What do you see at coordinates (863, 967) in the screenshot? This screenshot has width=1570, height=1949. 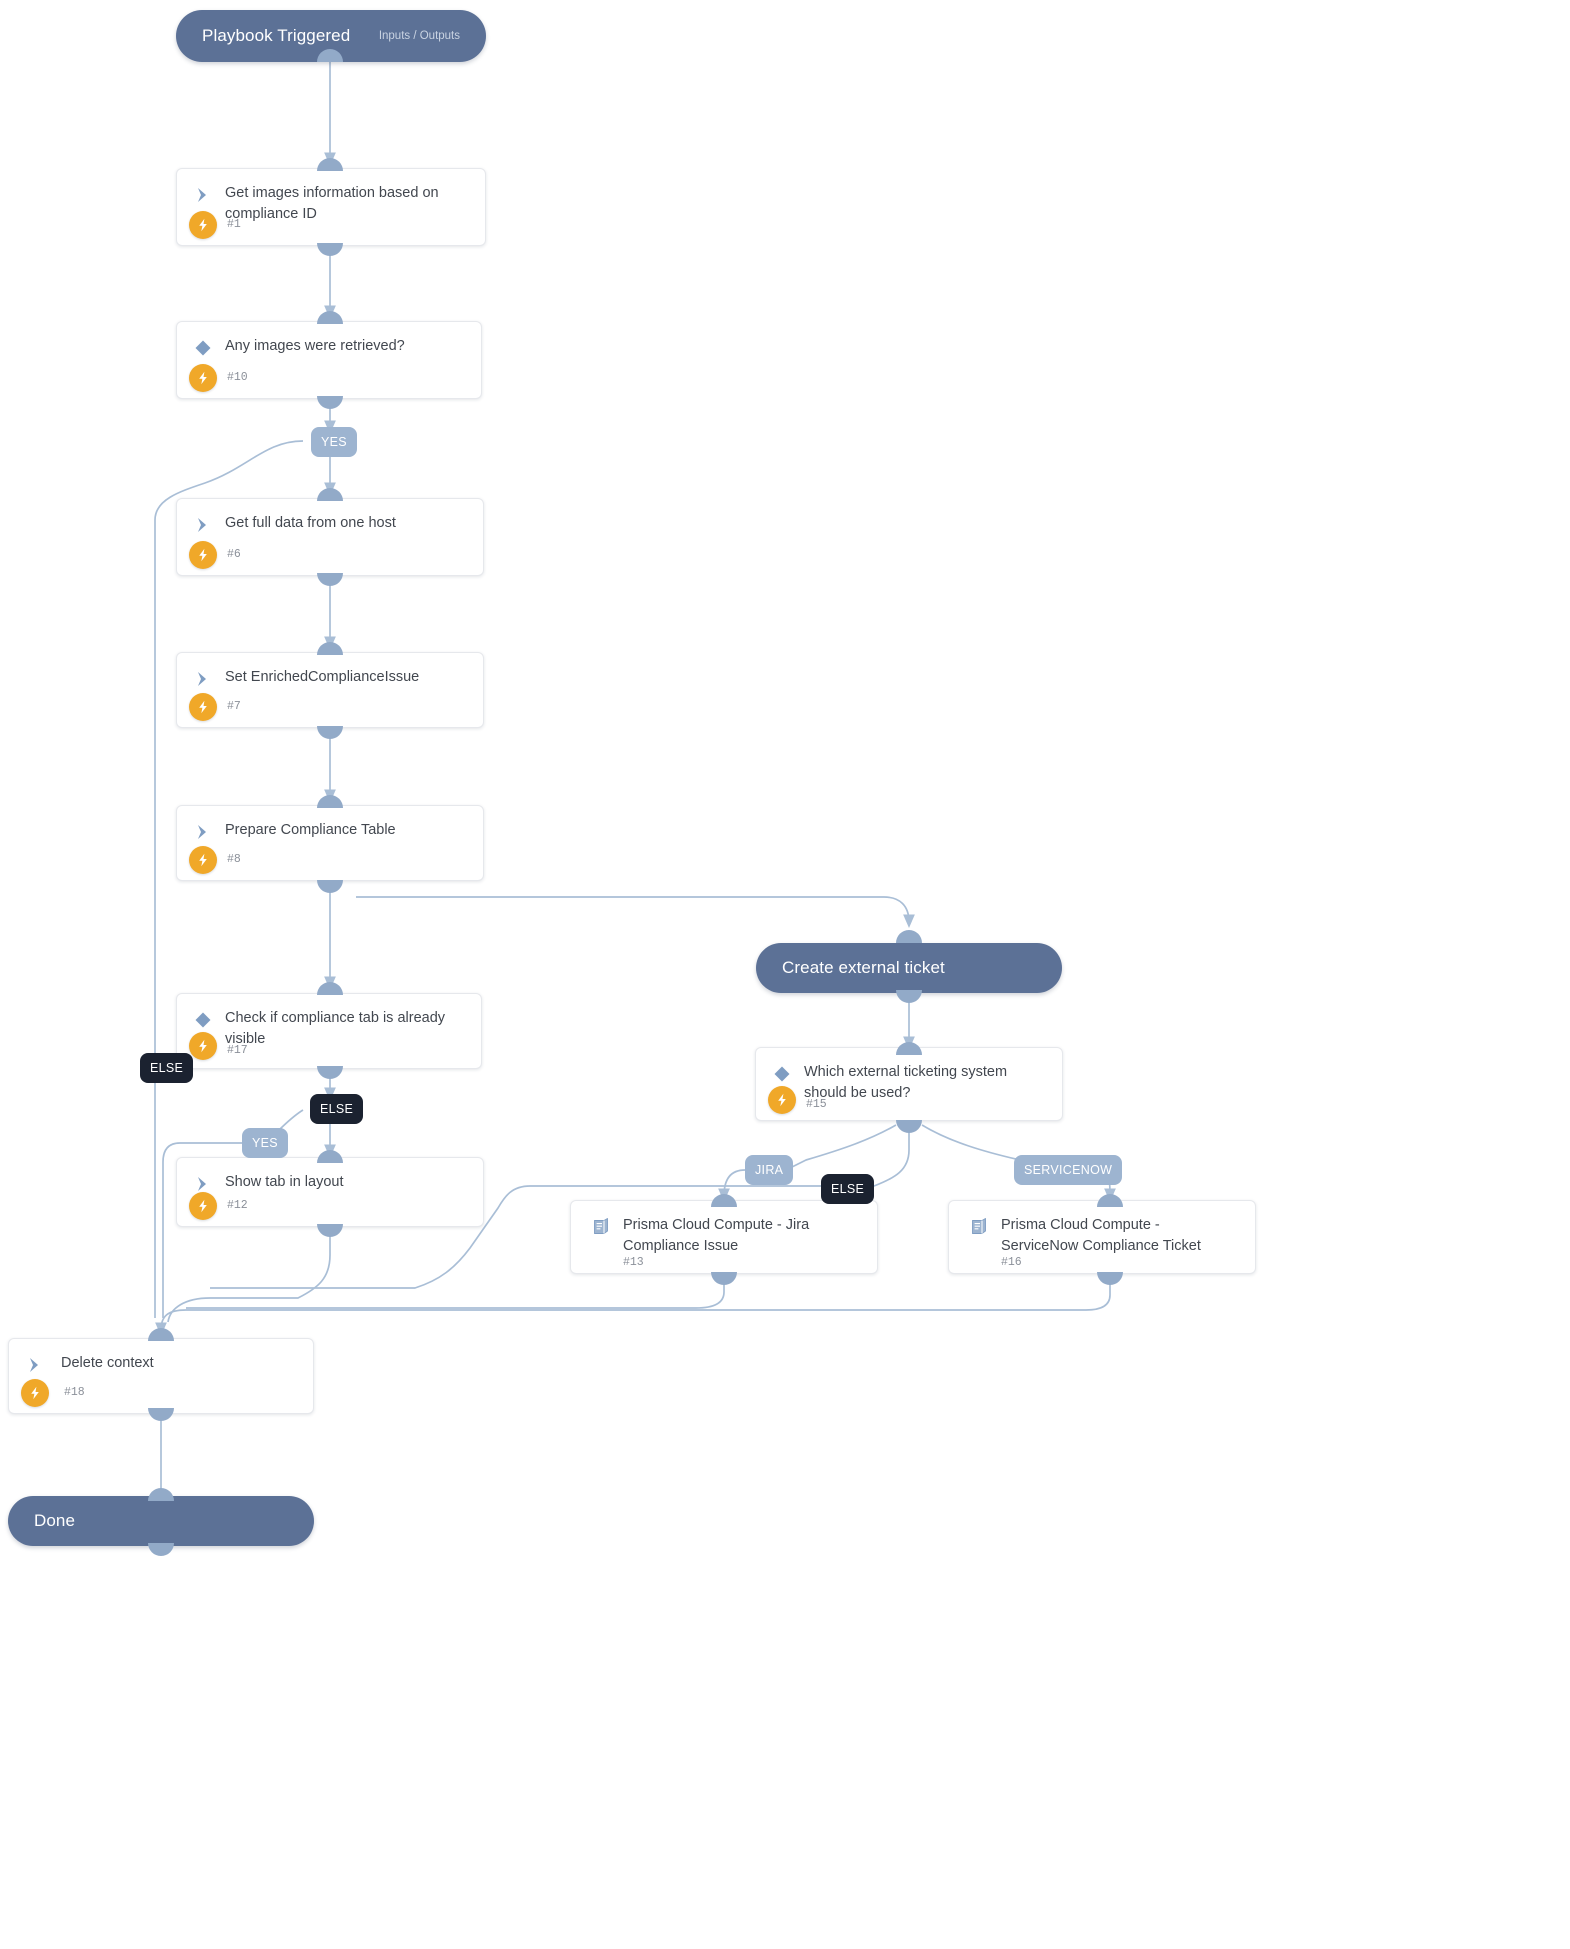 I see `section-title: Create external ticket` at bounding box center [863, 967].